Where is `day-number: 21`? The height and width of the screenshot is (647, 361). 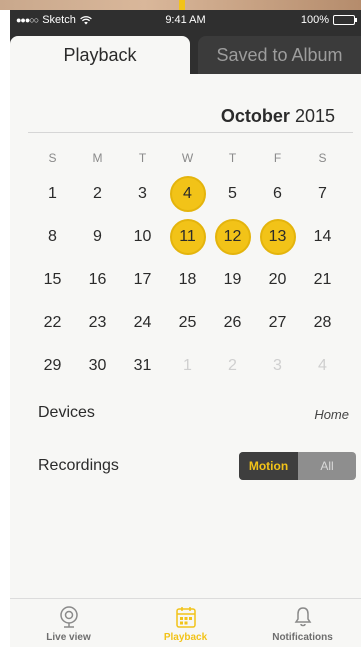 day-number: 21 is located at coordinates (322, 279).